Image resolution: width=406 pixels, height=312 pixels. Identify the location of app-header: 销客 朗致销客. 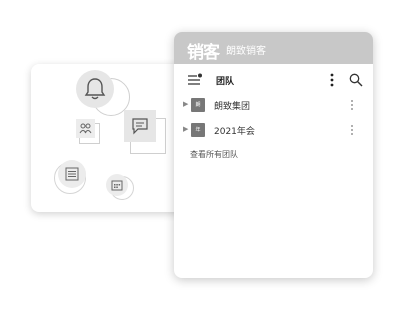
(273, 48).